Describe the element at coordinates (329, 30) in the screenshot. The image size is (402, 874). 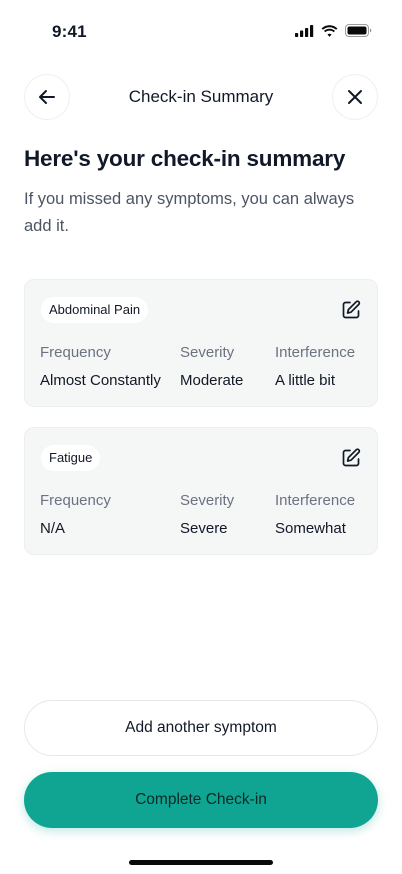
I see `wifi-icon` at that location.